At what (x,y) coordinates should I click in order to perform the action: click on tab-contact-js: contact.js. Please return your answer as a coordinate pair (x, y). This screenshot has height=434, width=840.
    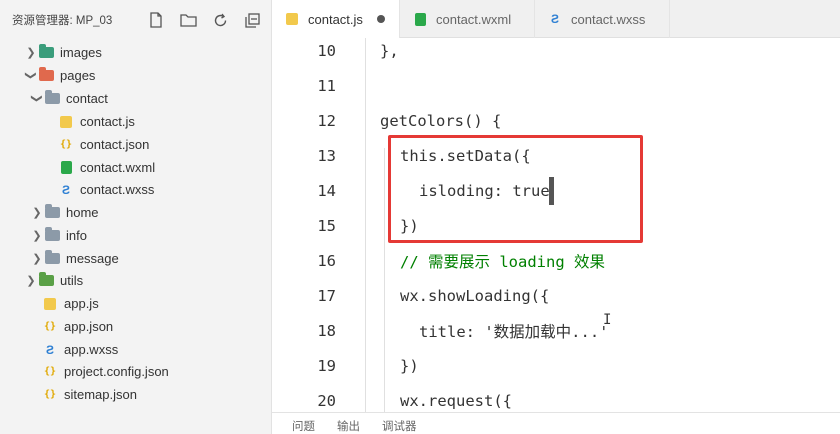
    Looking at the image, I should click on (336, 19).